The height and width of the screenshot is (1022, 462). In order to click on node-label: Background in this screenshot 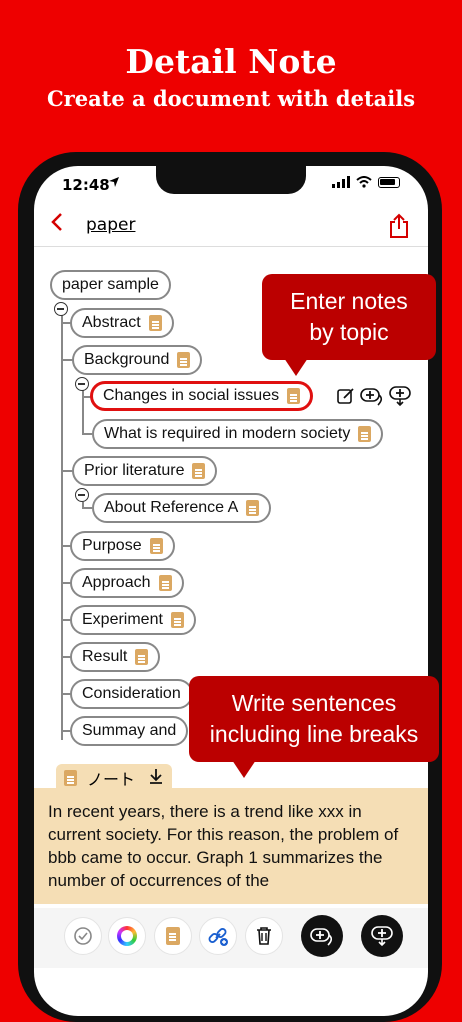, I will do `click(127, 359)`.